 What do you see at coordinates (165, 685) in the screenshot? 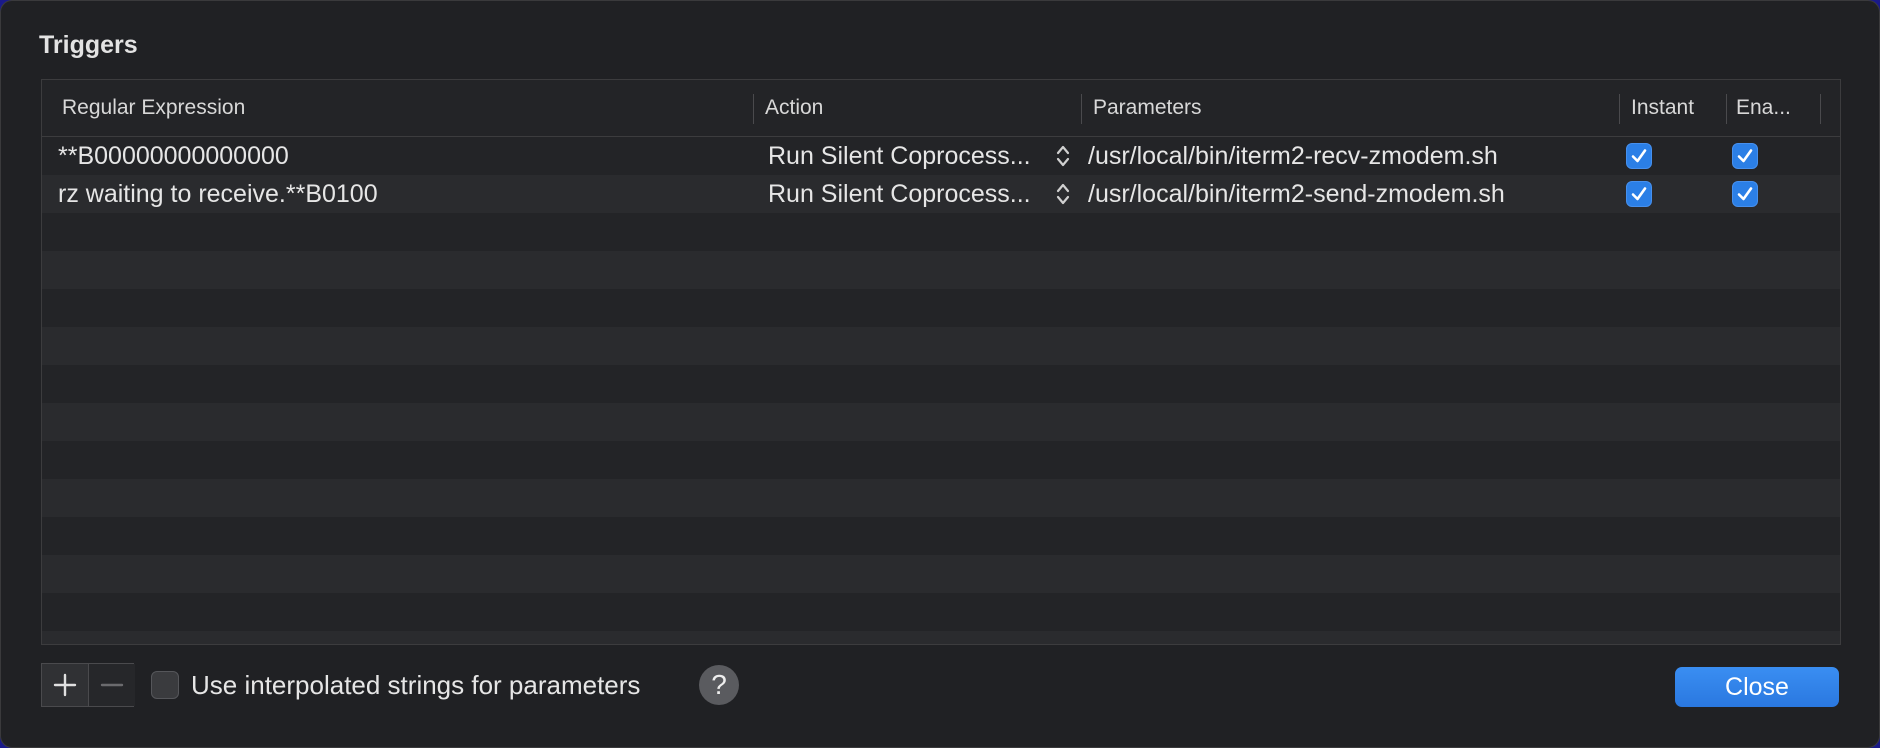
I see `interpolated-strings-checkbox` at bounding box center [165, 685].